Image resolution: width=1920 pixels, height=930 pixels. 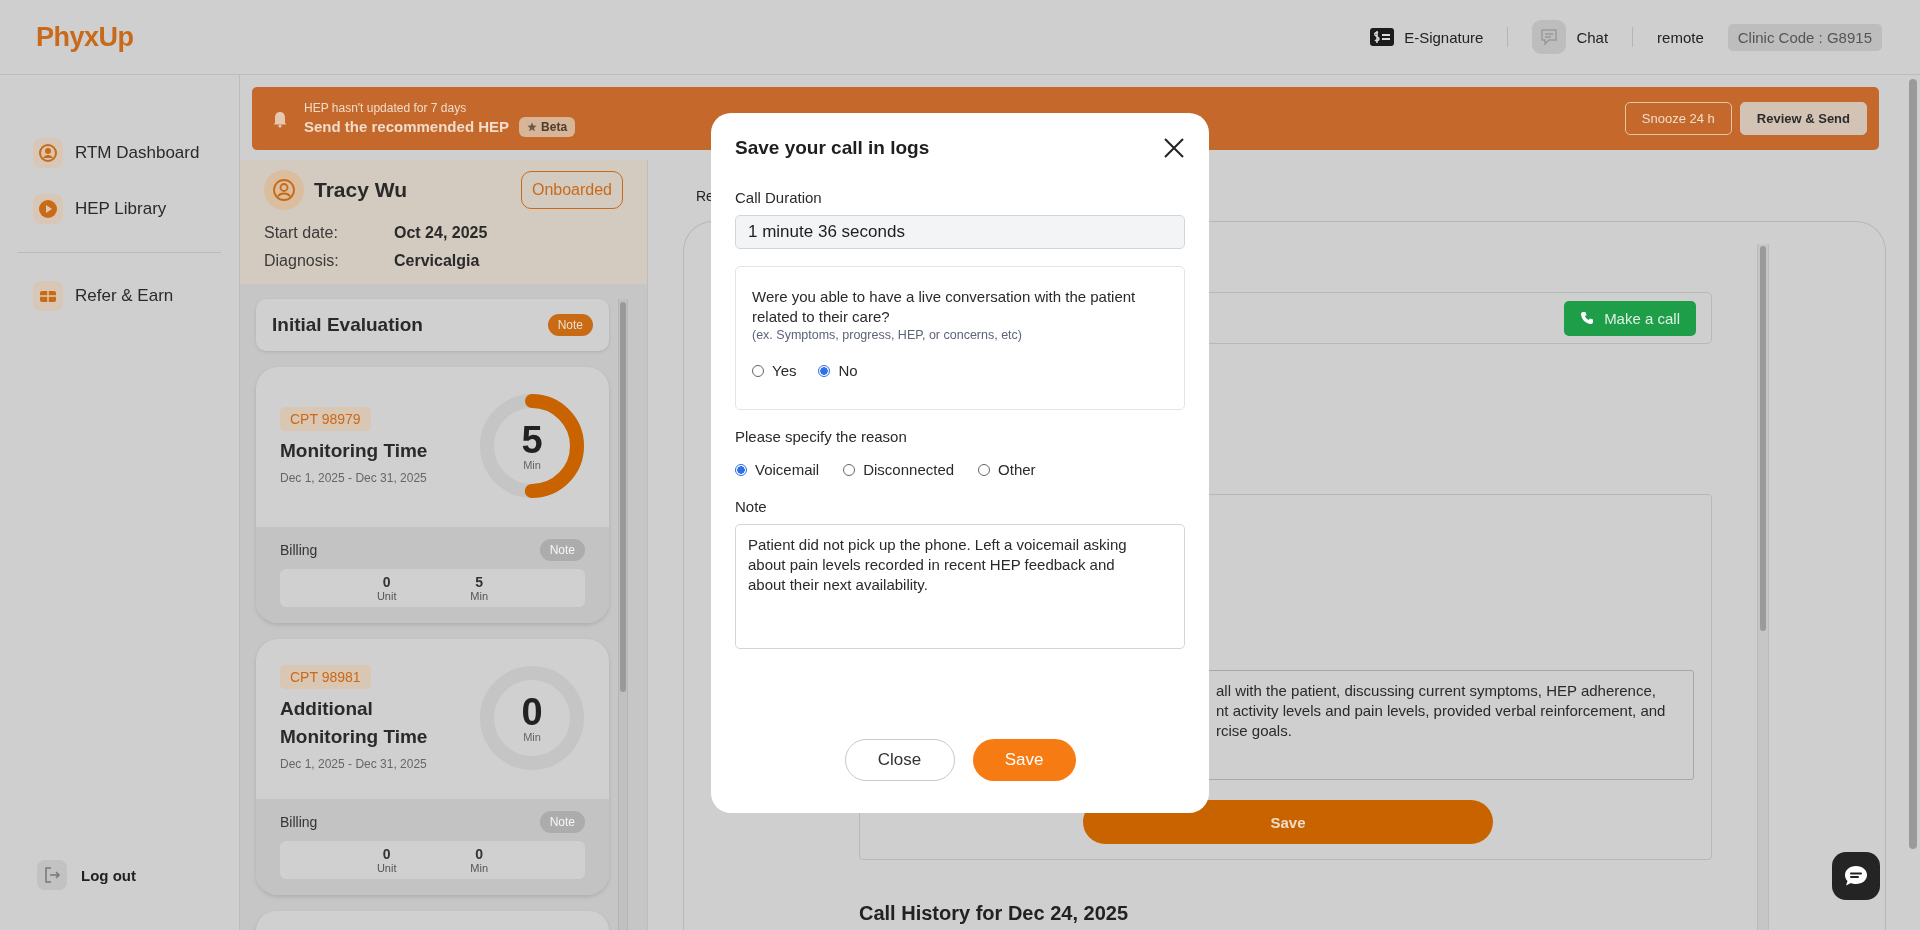 I want to click on radio-label: Yes, so click(x=784, y=370).